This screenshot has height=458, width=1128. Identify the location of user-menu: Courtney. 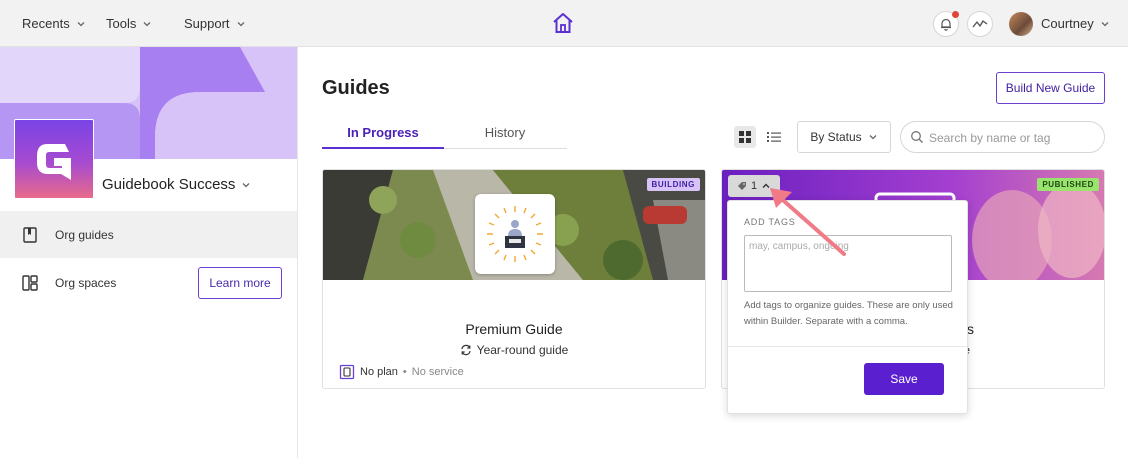
(1075, 23).